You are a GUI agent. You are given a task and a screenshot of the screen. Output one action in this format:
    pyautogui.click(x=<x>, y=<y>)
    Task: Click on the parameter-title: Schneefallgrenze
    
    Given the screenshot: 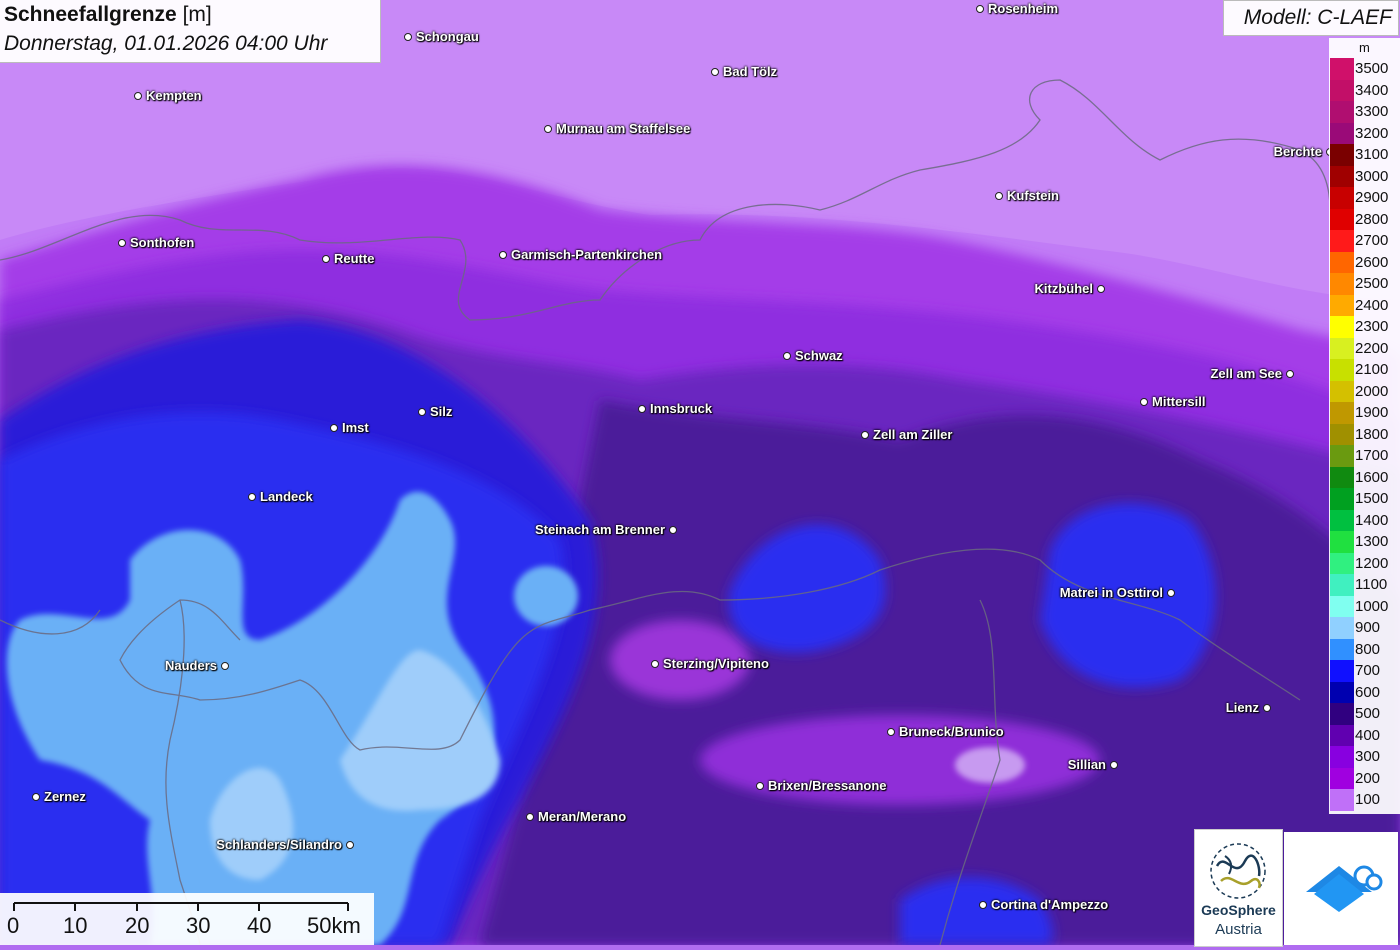 What is the action you would take?
    pyautogui.click(x=90, y=14)
    